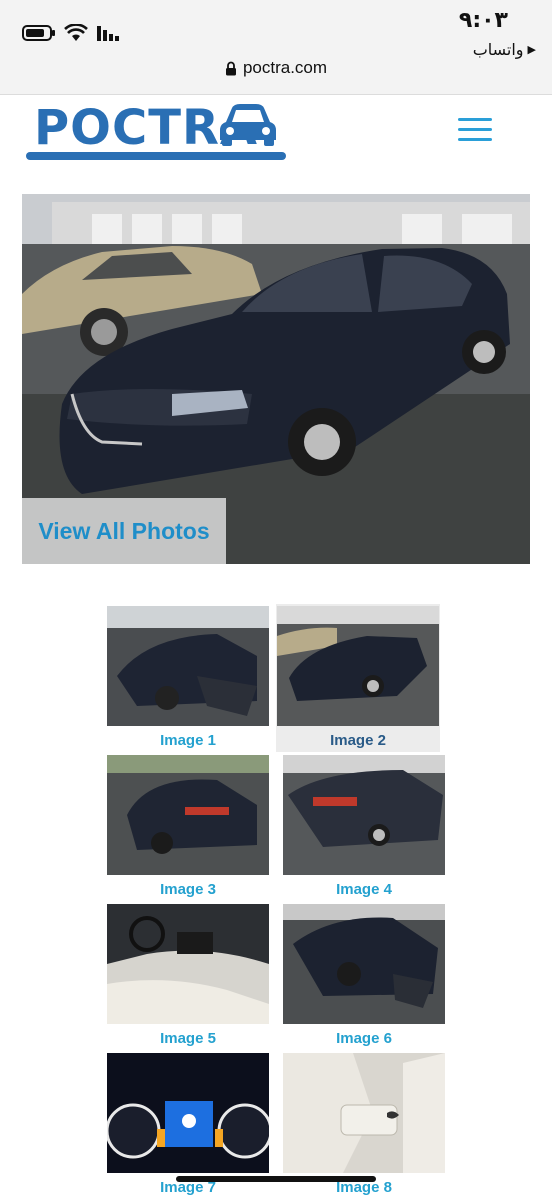 The image size is (552, 1199). What do you see at coordinates (358, 740) in the screenshot?
I see `thumbnail-label: Image 2` at bounding box center [358, 740].